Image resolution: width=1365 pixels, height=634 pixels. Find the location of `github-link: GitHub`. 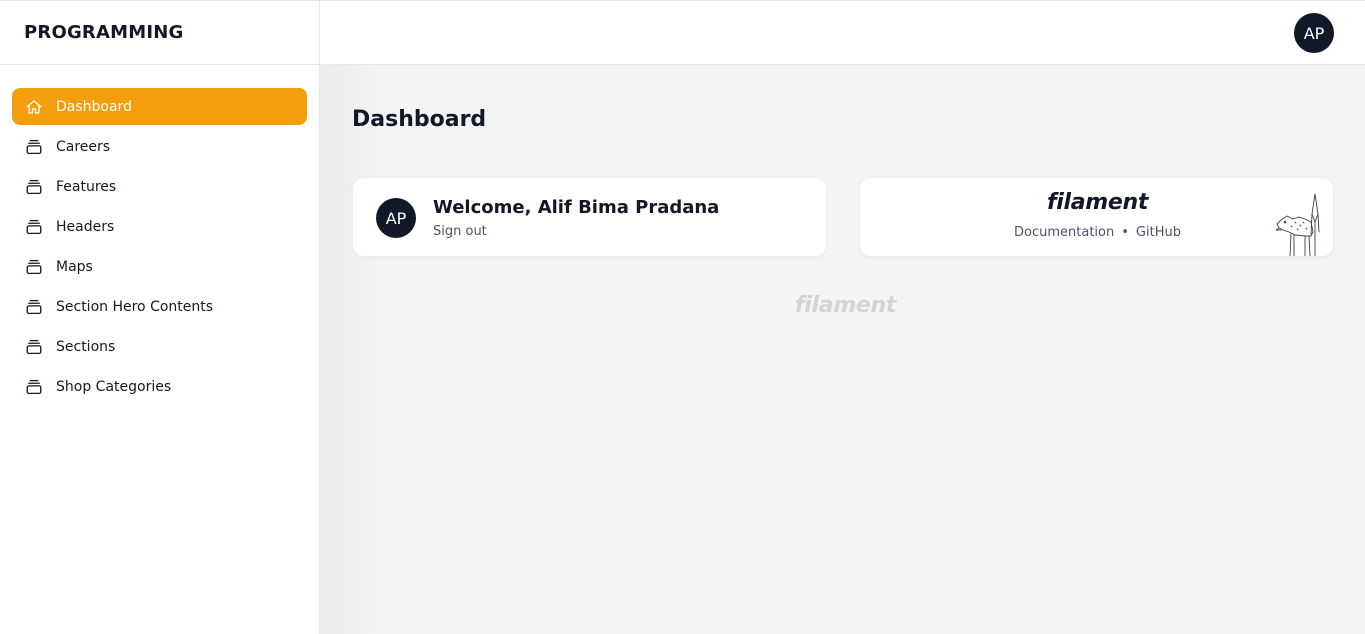

github-link: GitHub is located at coordinates (1158, 232).